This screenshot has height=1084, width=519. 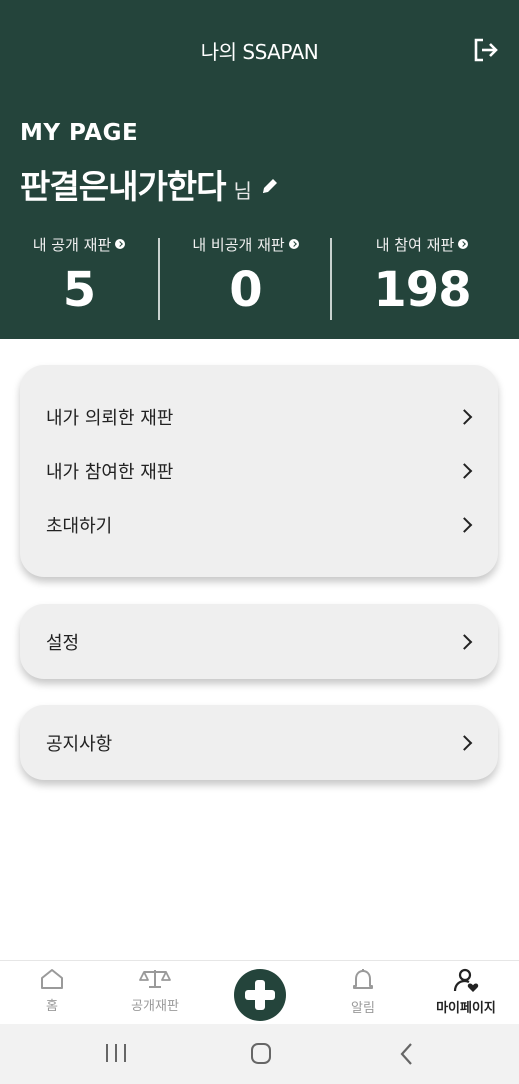 What do you see at coordinates (245, 290) in the screenshot?
I see `stat-value: 0` at bounding box center [245, 290].